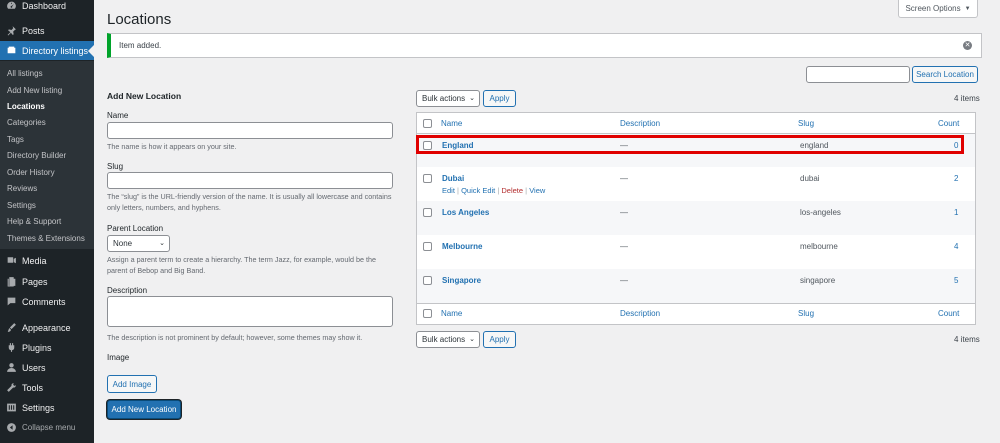 Image resolution: width=1000 pixels, height=443 pixels. I want to click on bulk-actions-select-bottom: Bulk actions ⌄, so click(448, 339).